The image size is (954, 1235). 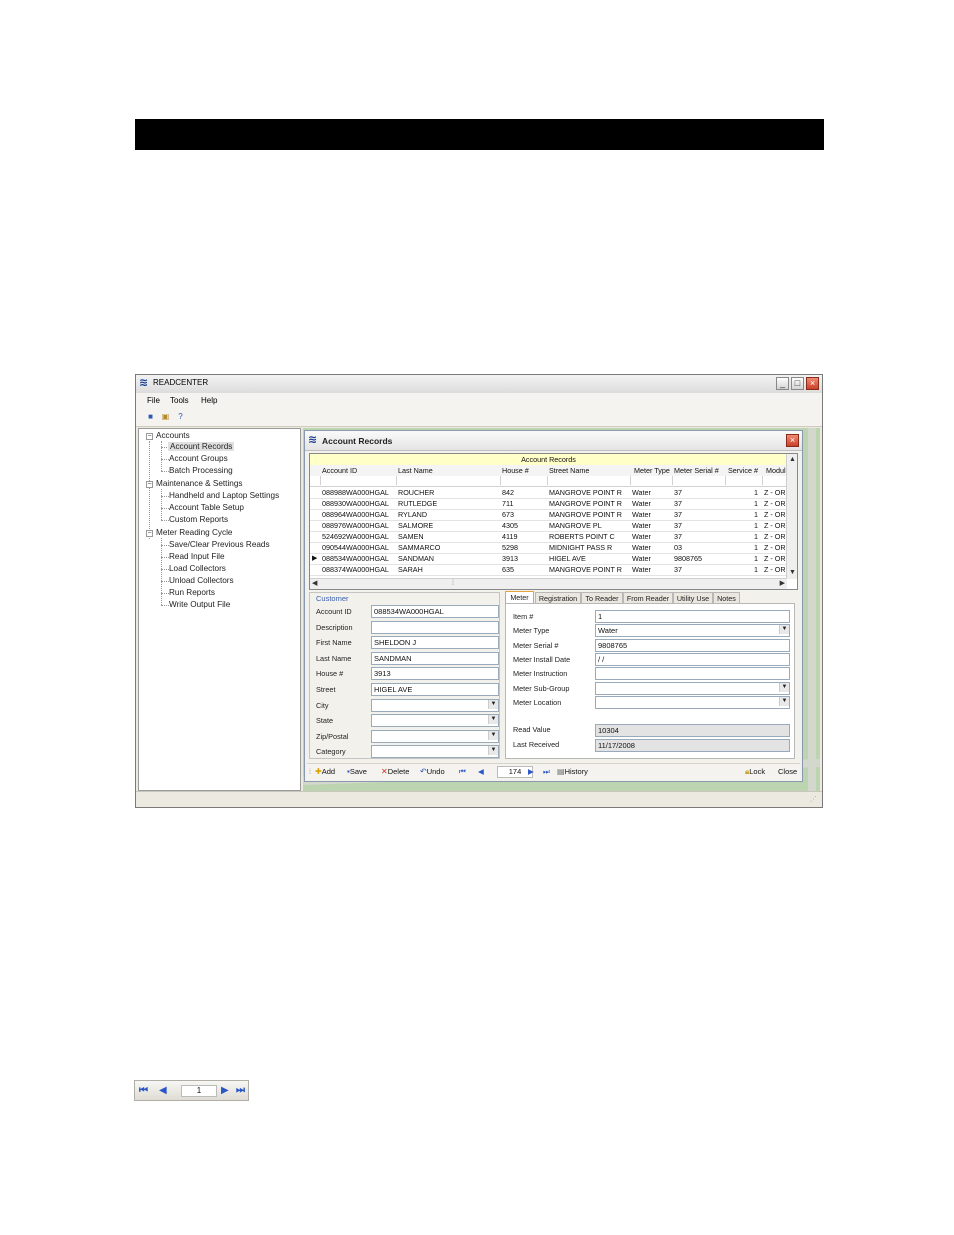 I want to click on customer-field-input: SHELDON J, so click(x=435, y=643).